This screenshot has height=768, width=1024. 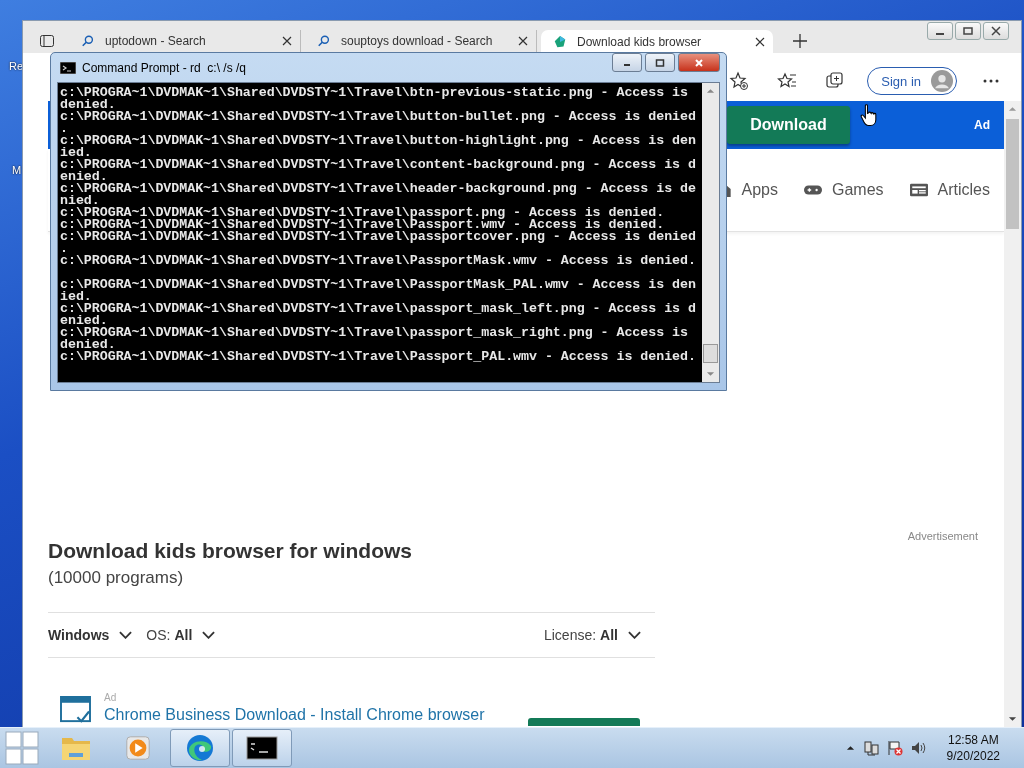 I want to click on volume-icon, so click(x=918, y=748).